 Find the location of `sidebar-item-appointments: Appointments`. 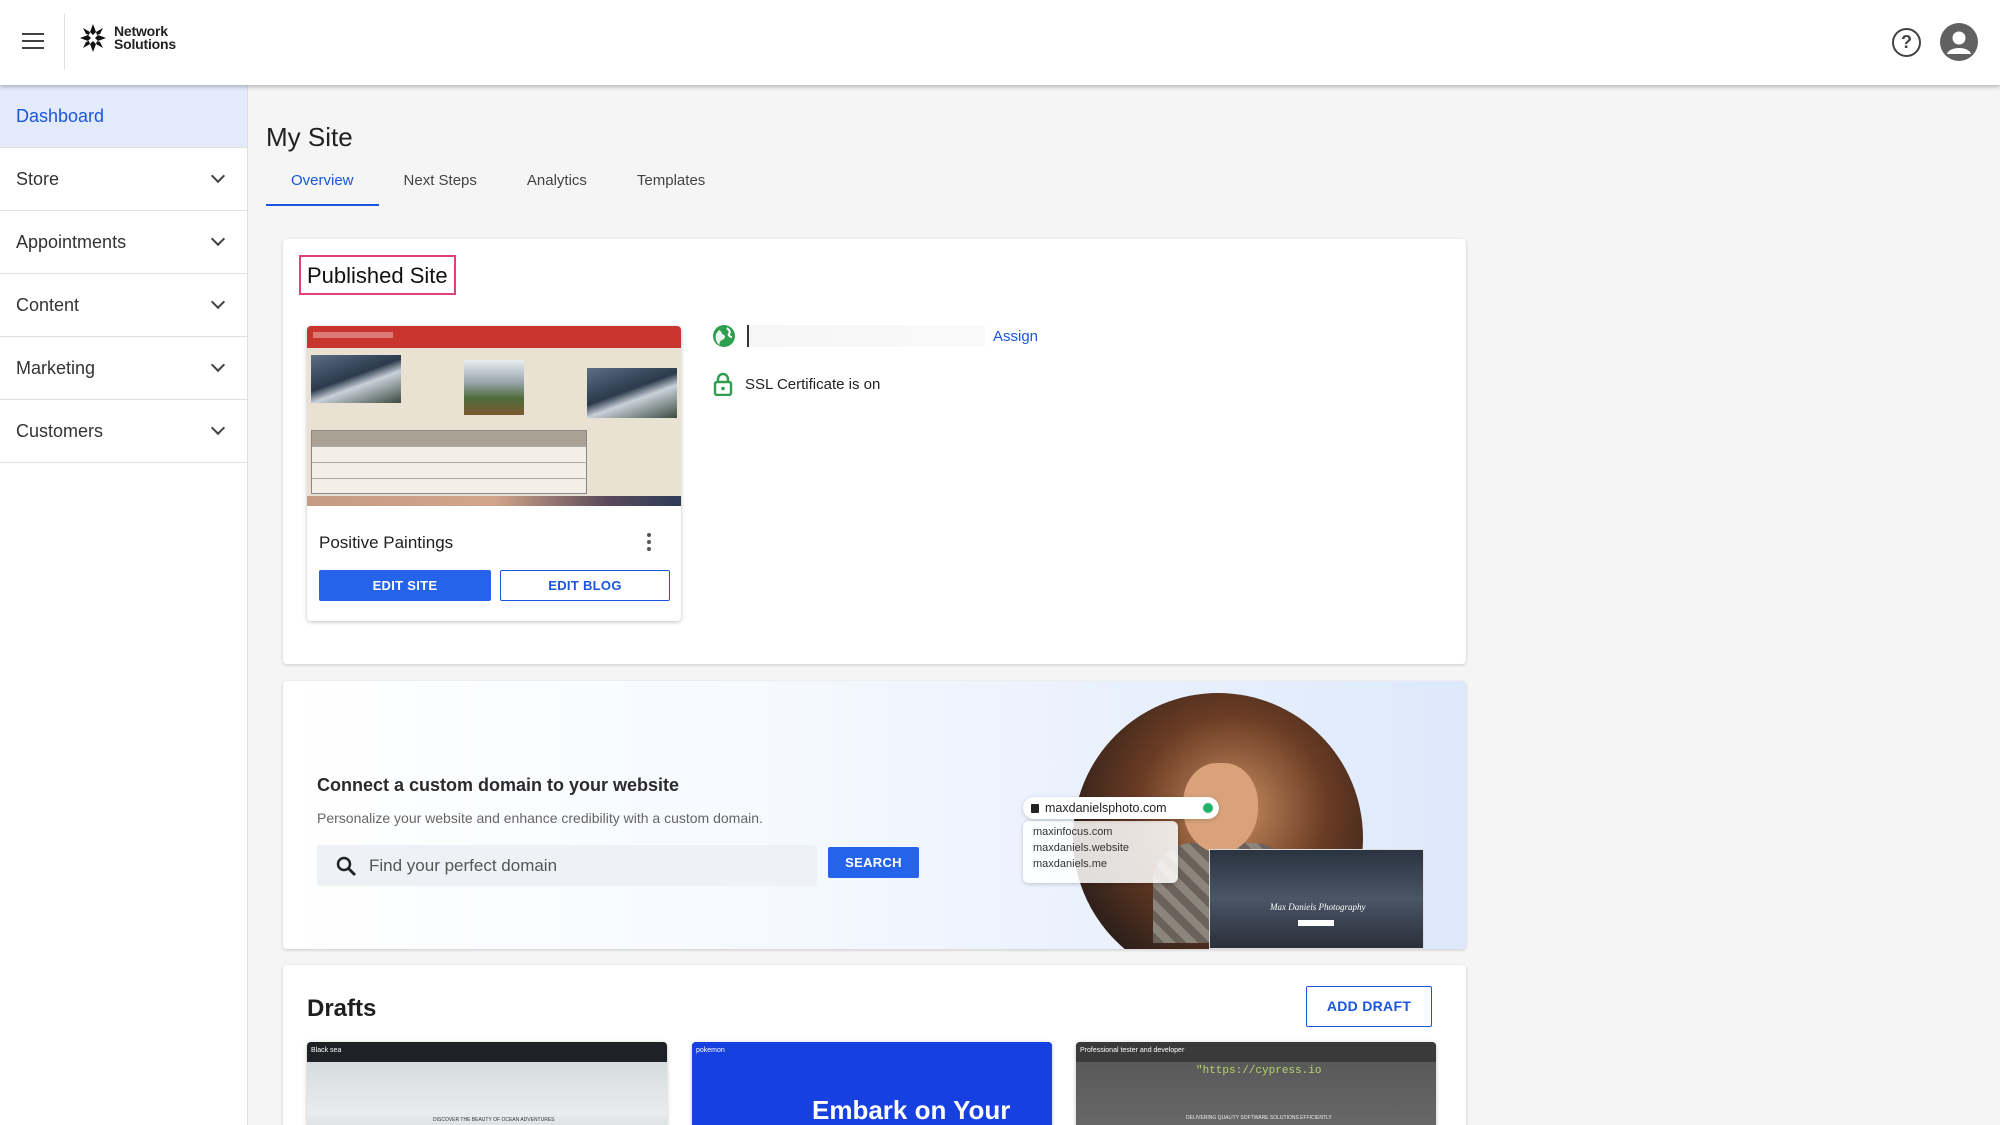

sidebar-item-appointments: Appointments is located at coordinates (123, 242).